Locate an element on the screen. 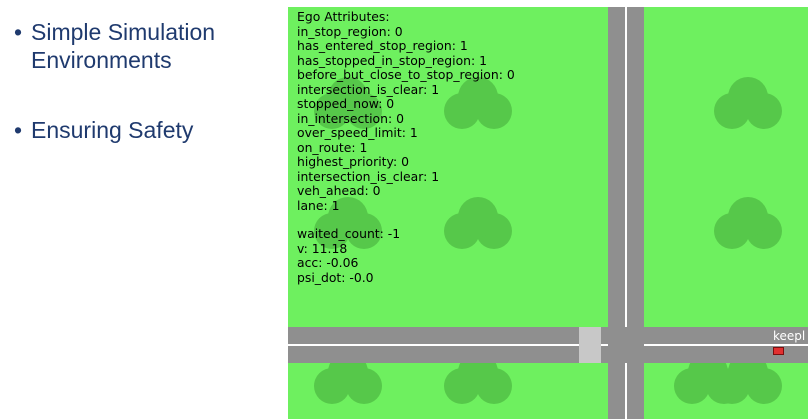  attribute-line: lane: 1 is located at coordinates (318, 205).